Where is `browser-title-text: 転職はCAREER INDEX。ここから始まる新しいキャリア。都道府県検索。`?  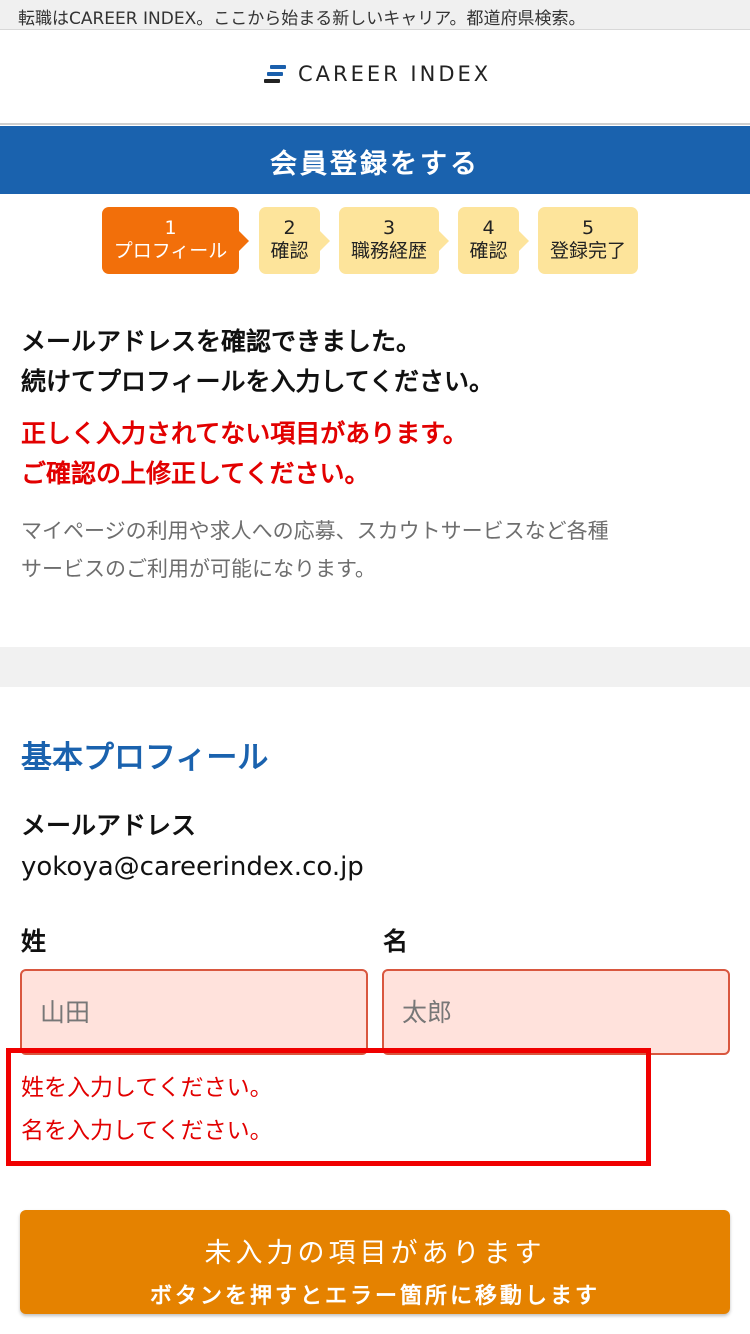
browser-title-text: 転職はCAREER INDEX。ここから始まる新しいキャリア。都道府県検索。 is located at coordinates (302, 19).